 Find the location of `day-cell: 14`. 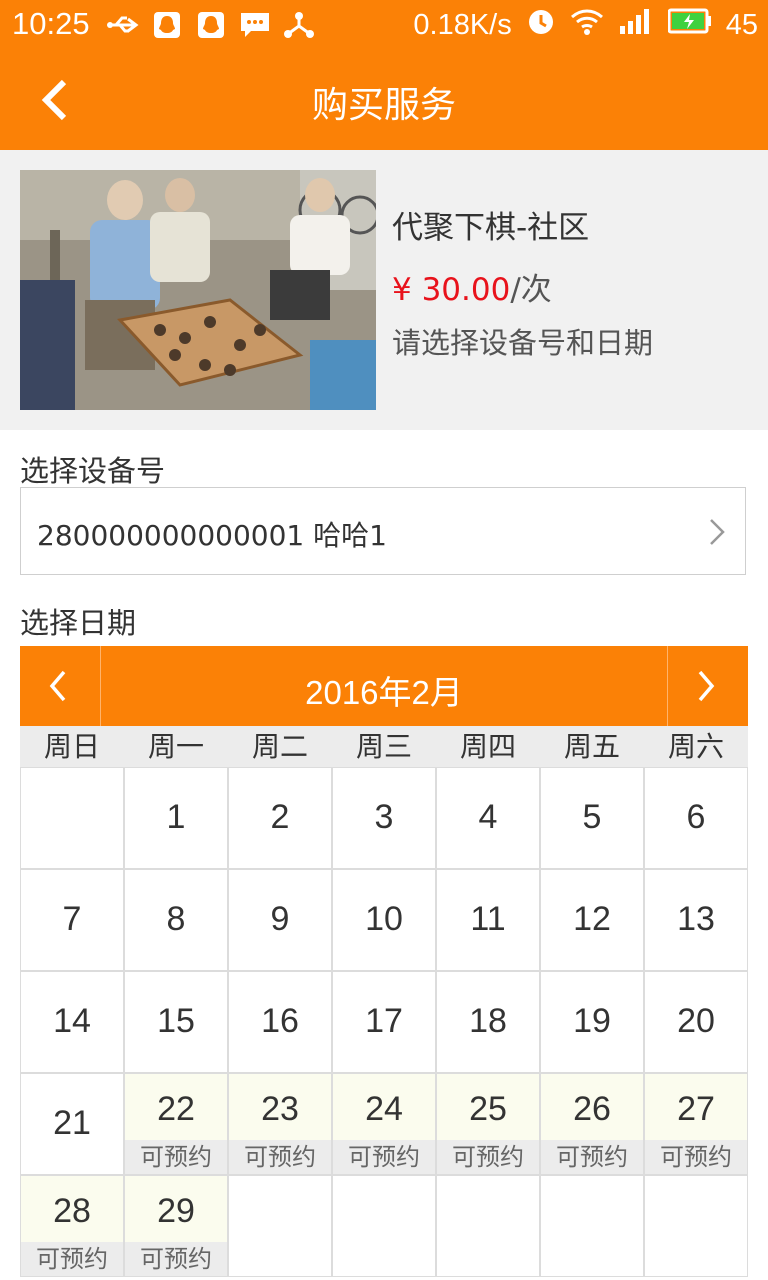

day-cell: 14 is located at coordinates (72, 1022).